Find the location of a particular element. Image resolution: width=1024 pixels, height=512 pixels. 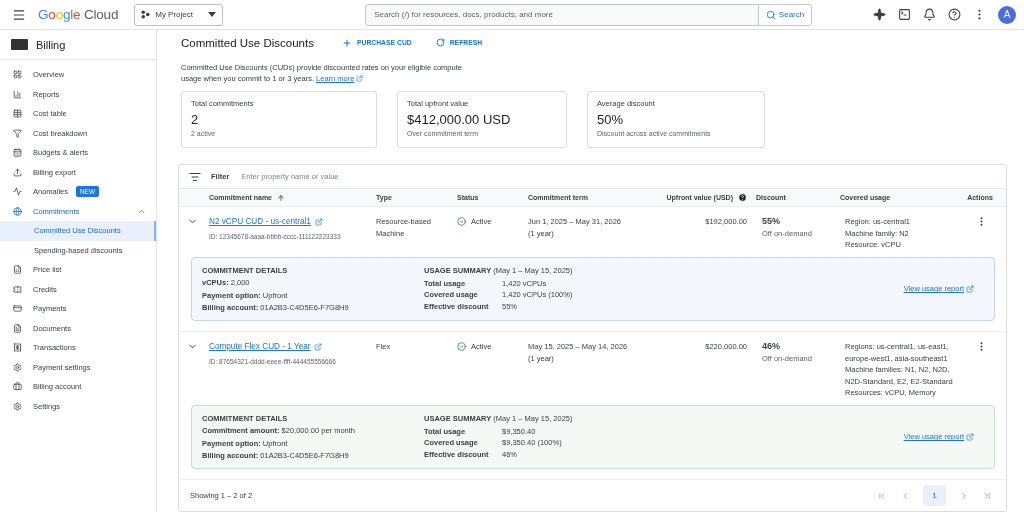

calendar-icon is located at coordinates (17, 153).